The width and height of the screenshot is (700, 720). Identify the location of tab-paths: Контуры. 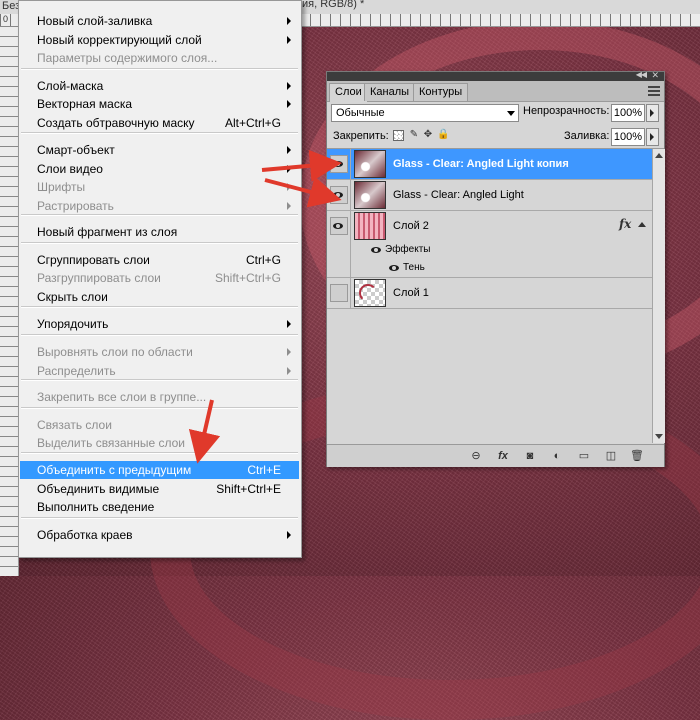
(441, 92).